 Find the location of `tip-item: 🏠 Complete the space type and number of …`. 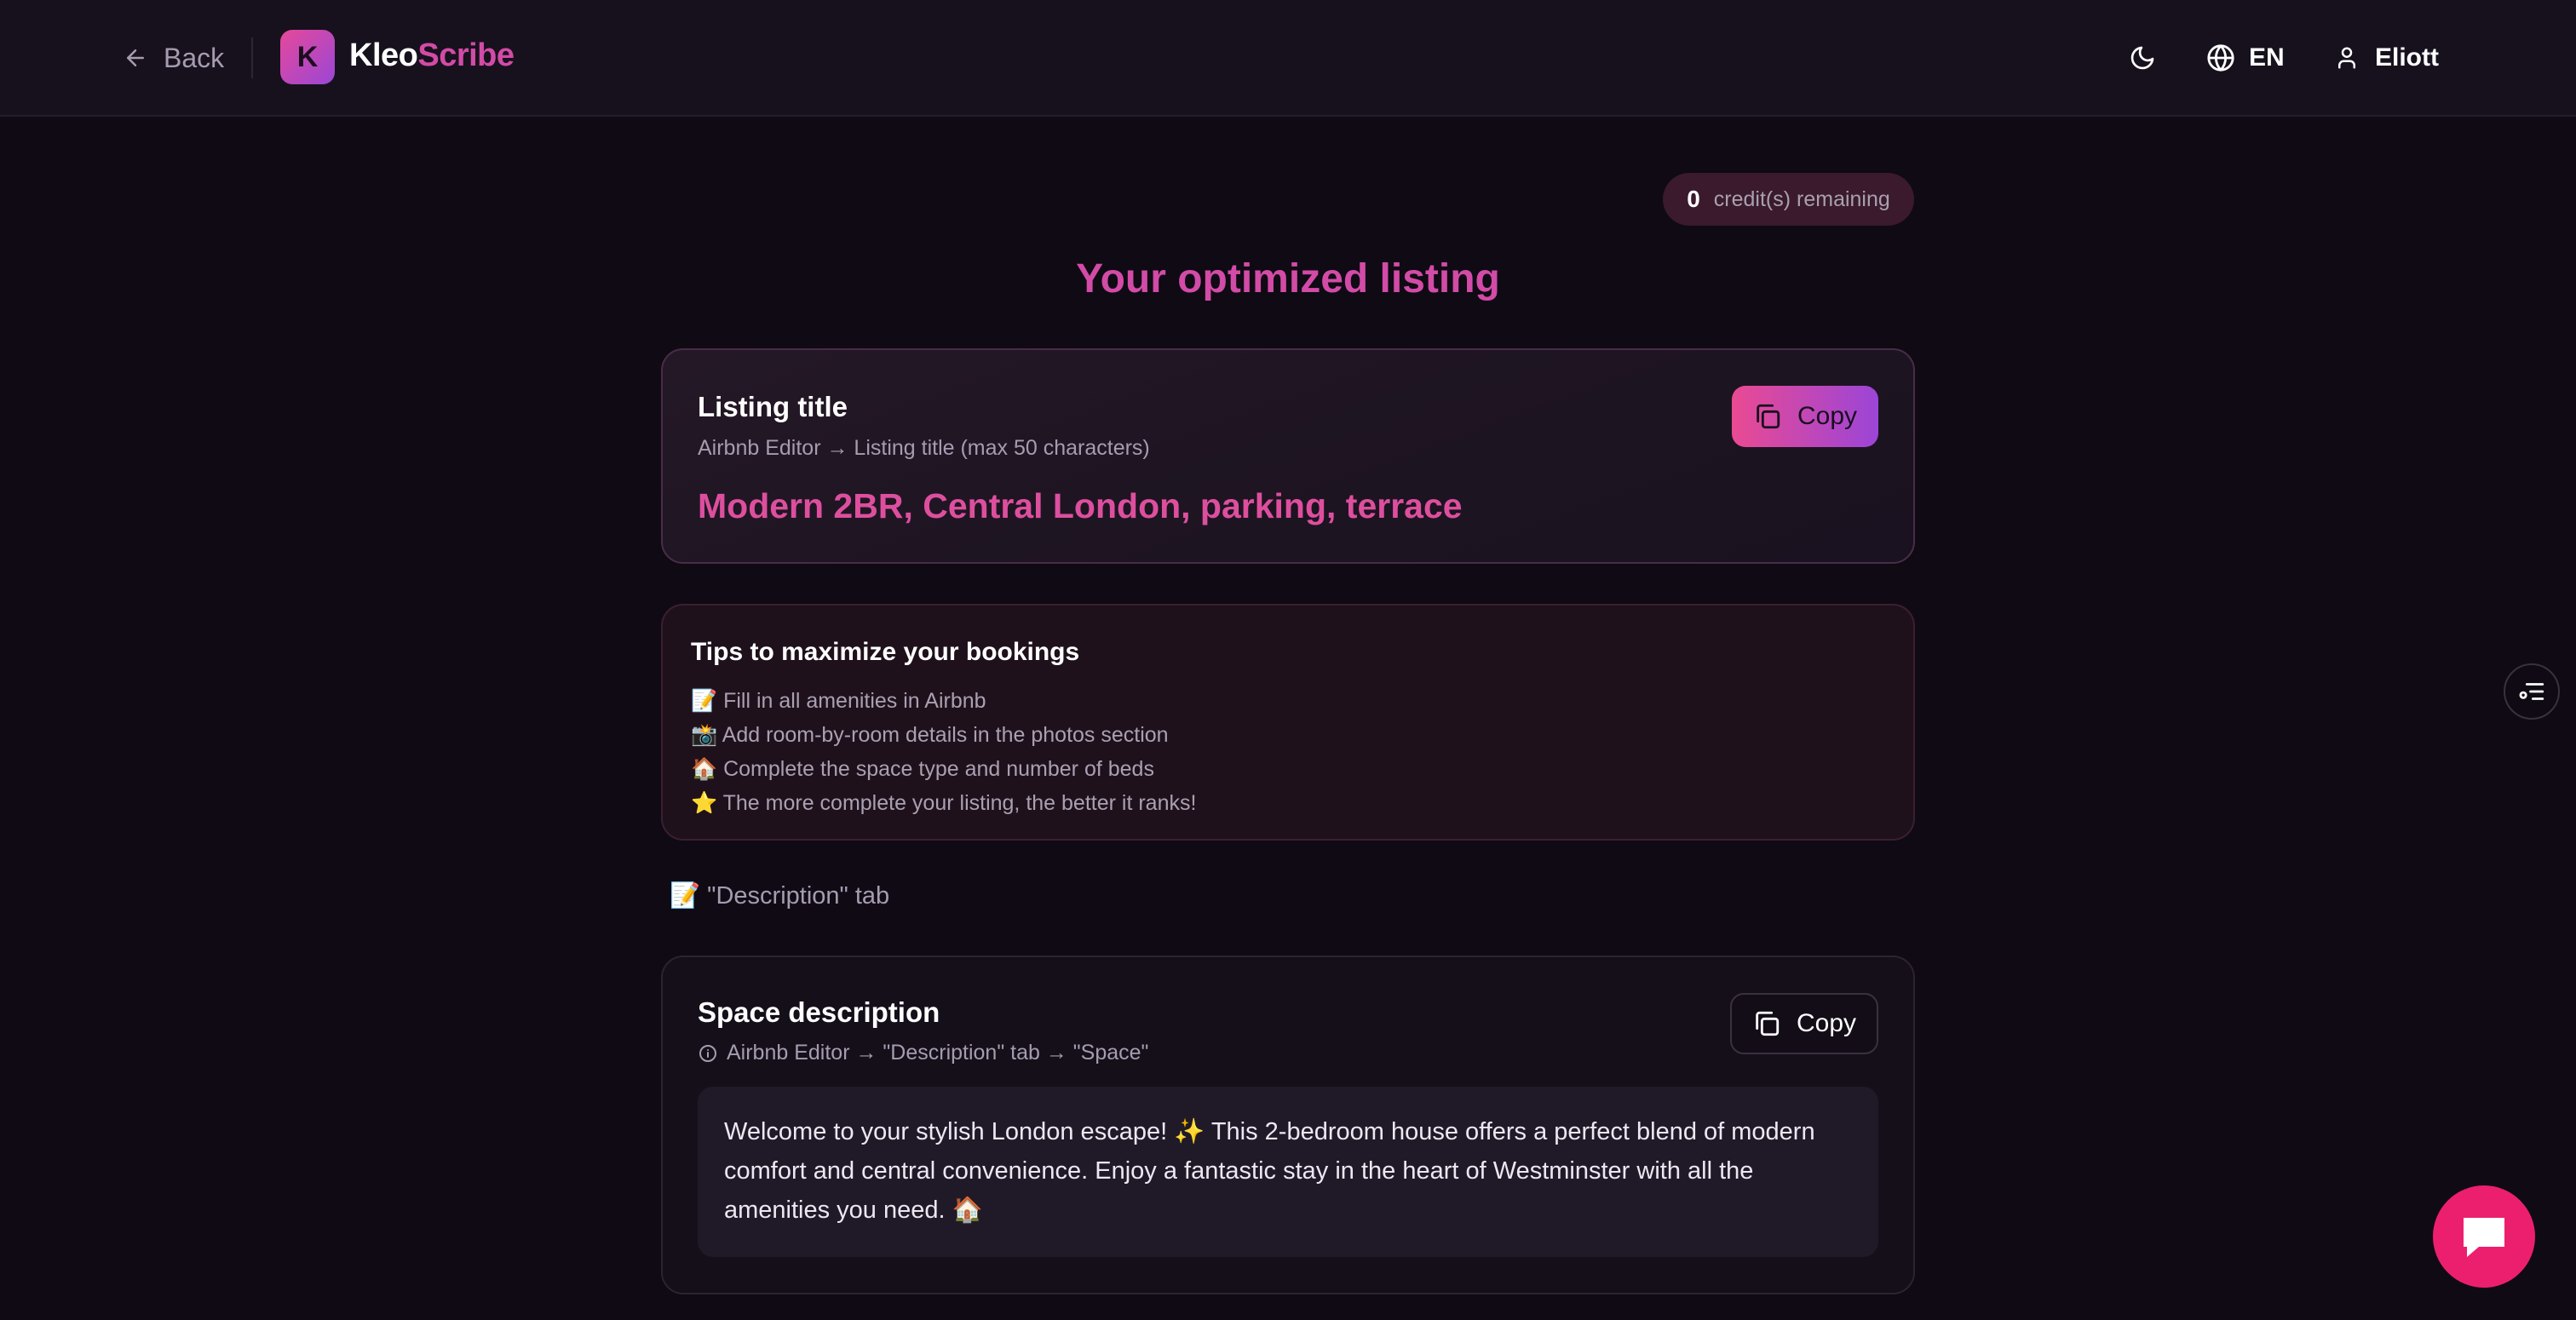

tip-item: 🏠 Complete the space type and number of … is located at coordinates (923, 769).